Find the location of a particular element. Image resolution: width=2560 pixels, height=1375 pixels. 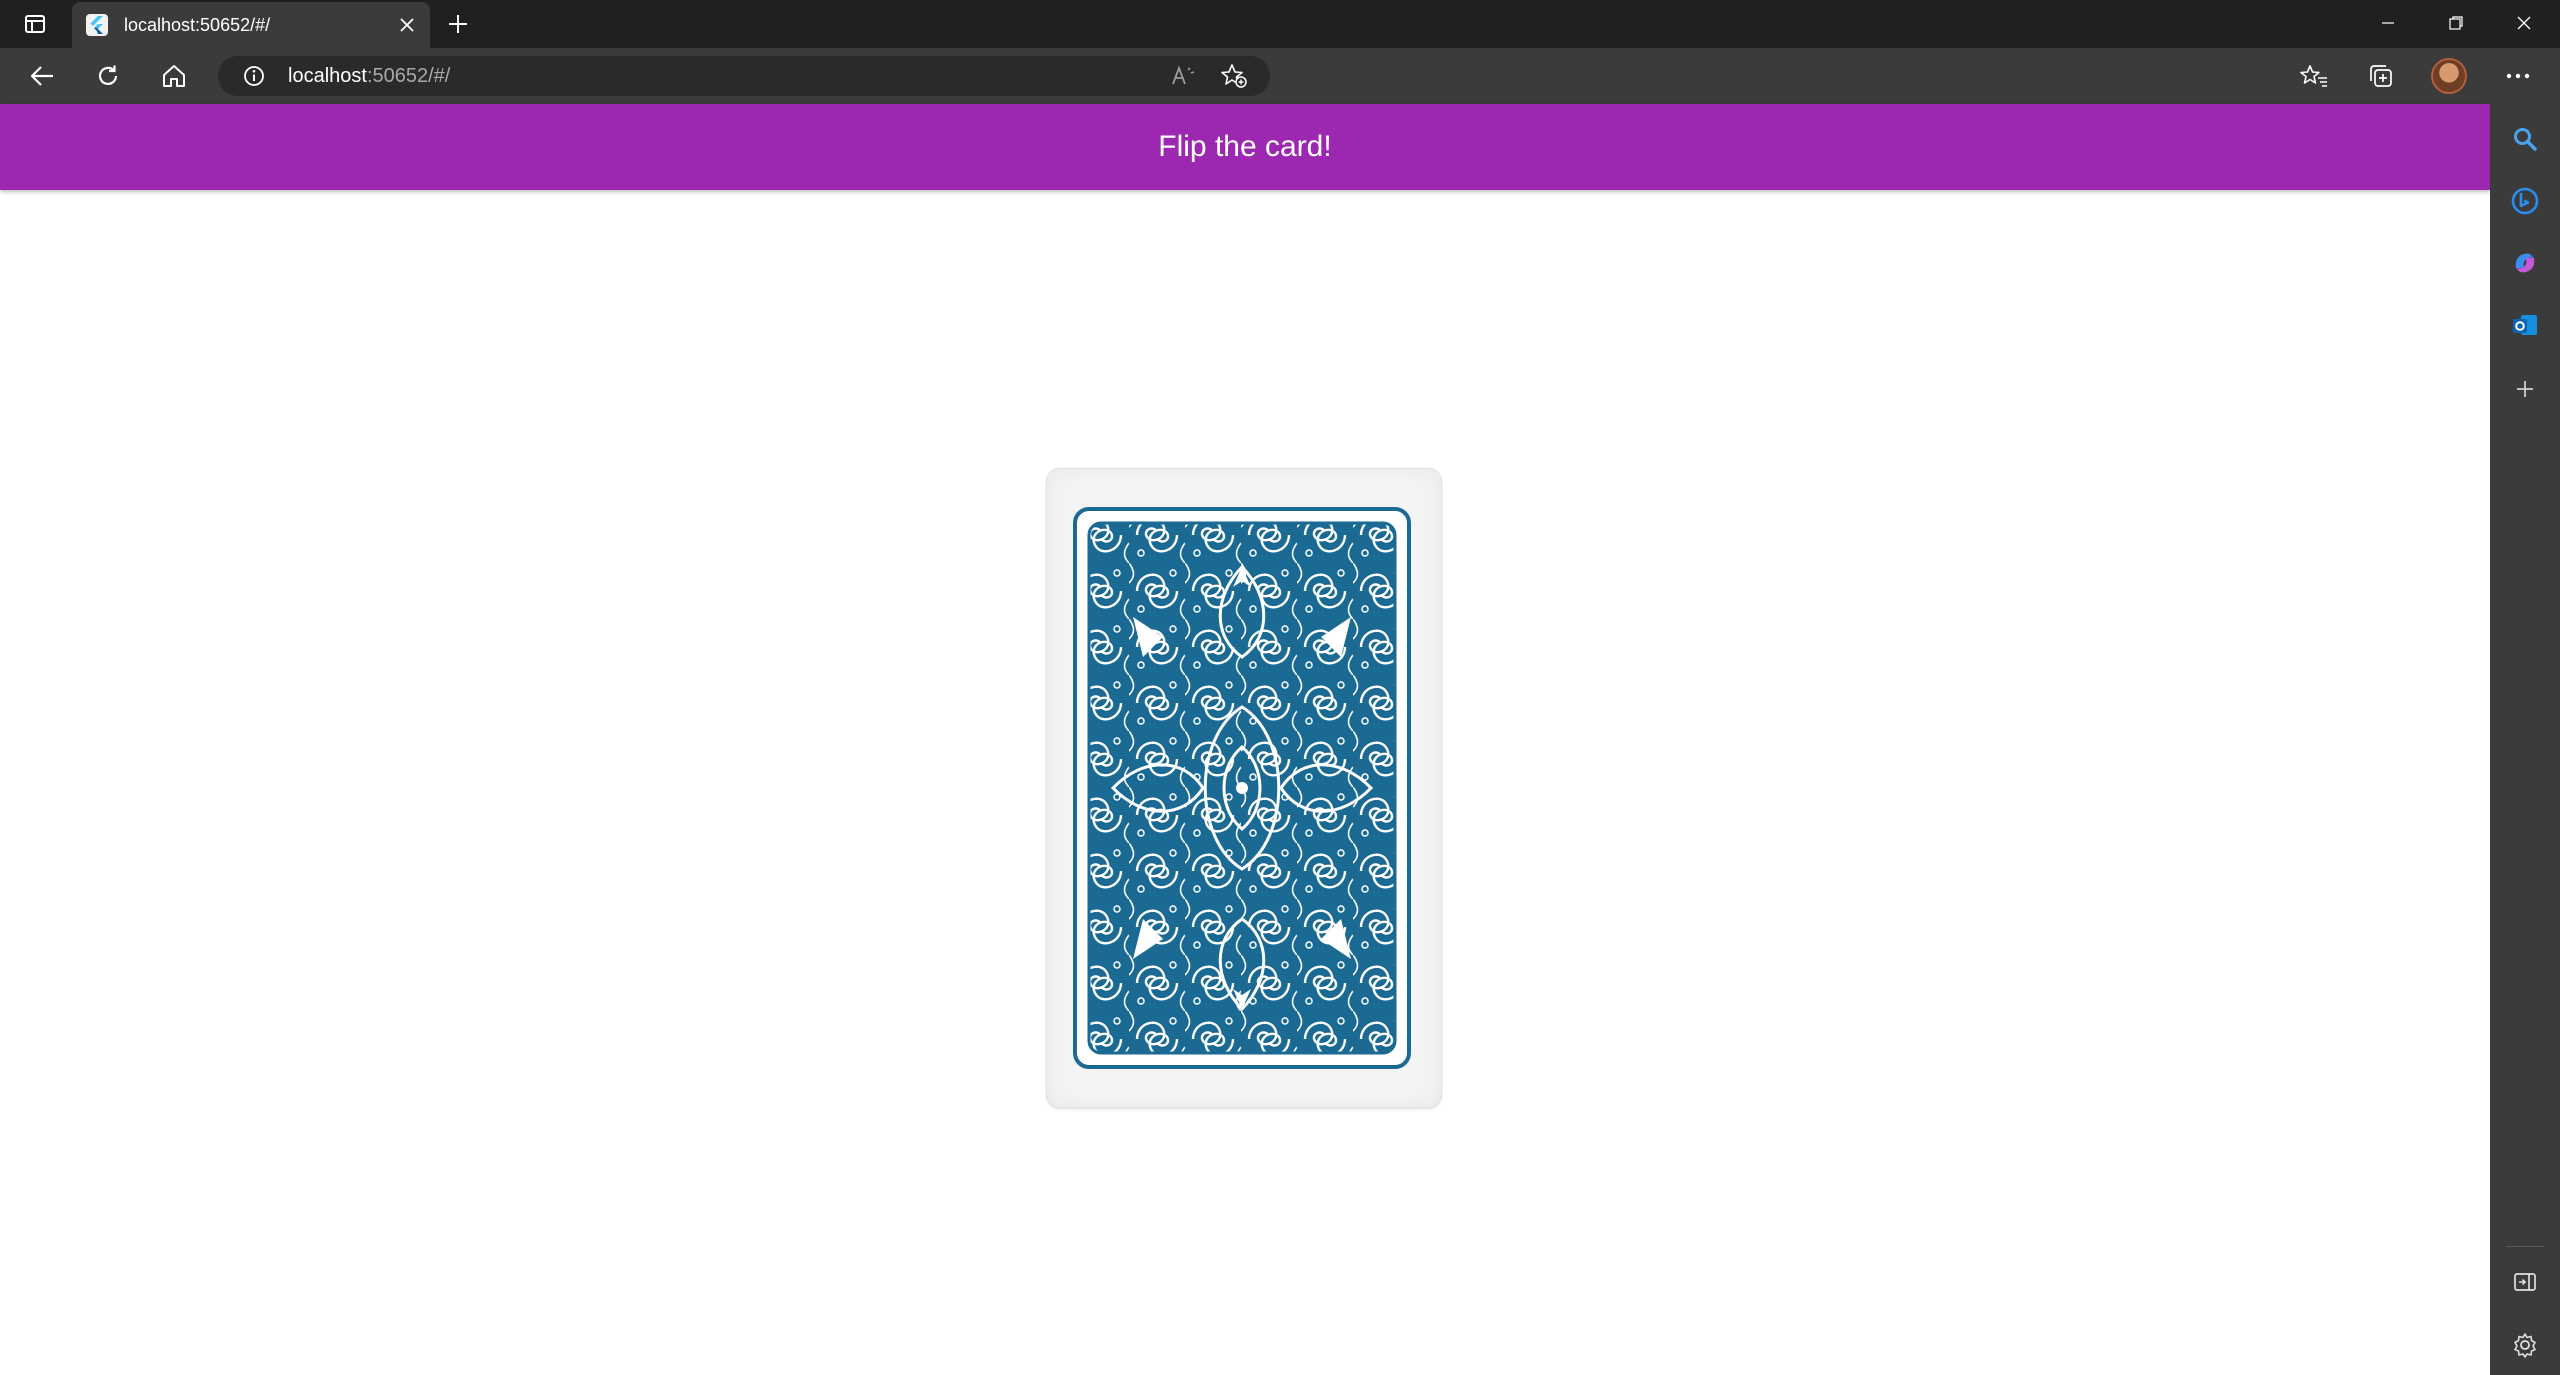

address-bar: localhost:50652/#/ is located at coordinates (744, 76).